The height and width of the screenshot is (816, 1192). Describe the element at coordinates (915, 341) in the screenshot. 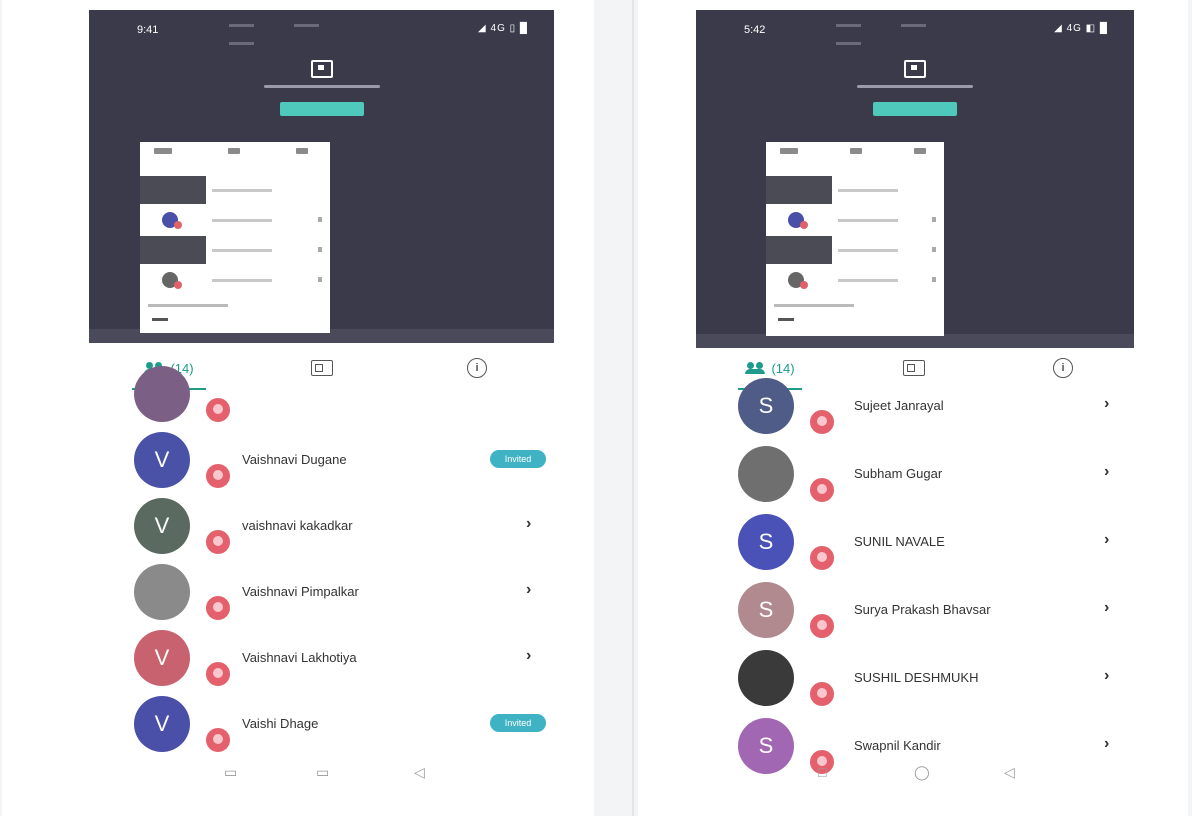

I see `video-bottom-strip` at that location.